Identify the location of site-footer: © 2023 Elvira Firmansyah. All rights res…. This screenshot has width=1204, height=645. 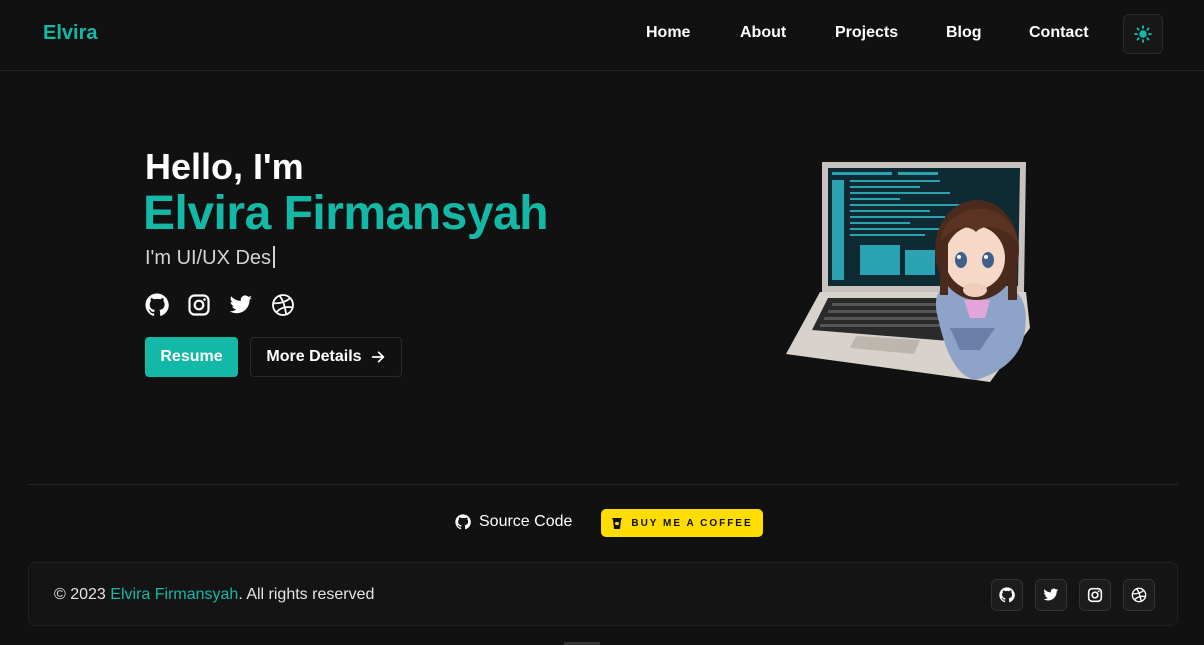
(603, 594).